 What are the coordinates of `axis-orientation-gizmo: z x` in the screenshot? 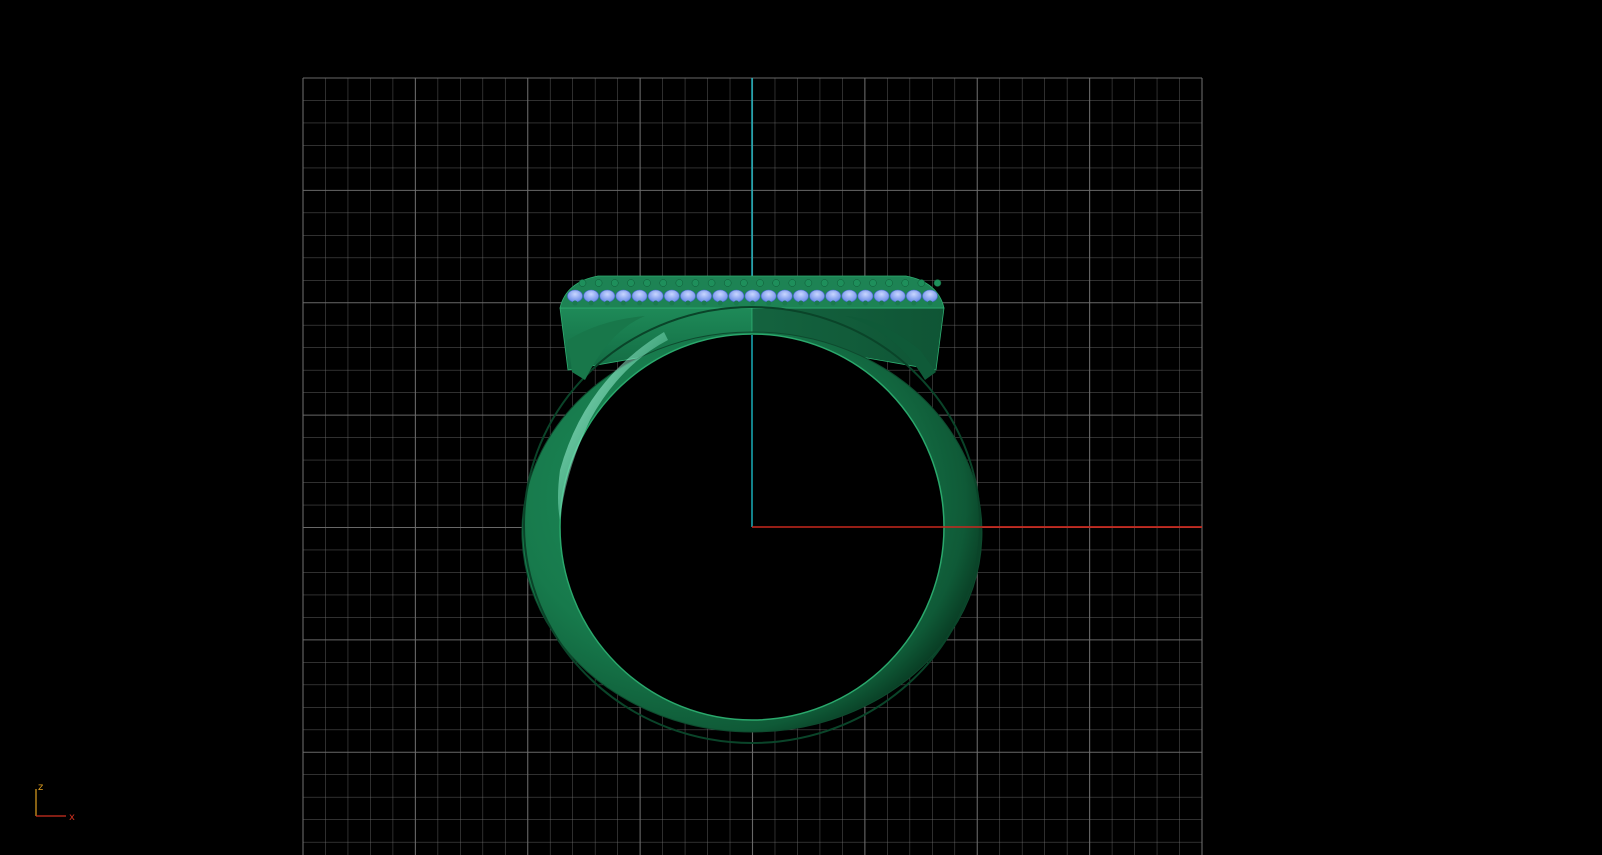 It's located at (55, 801).